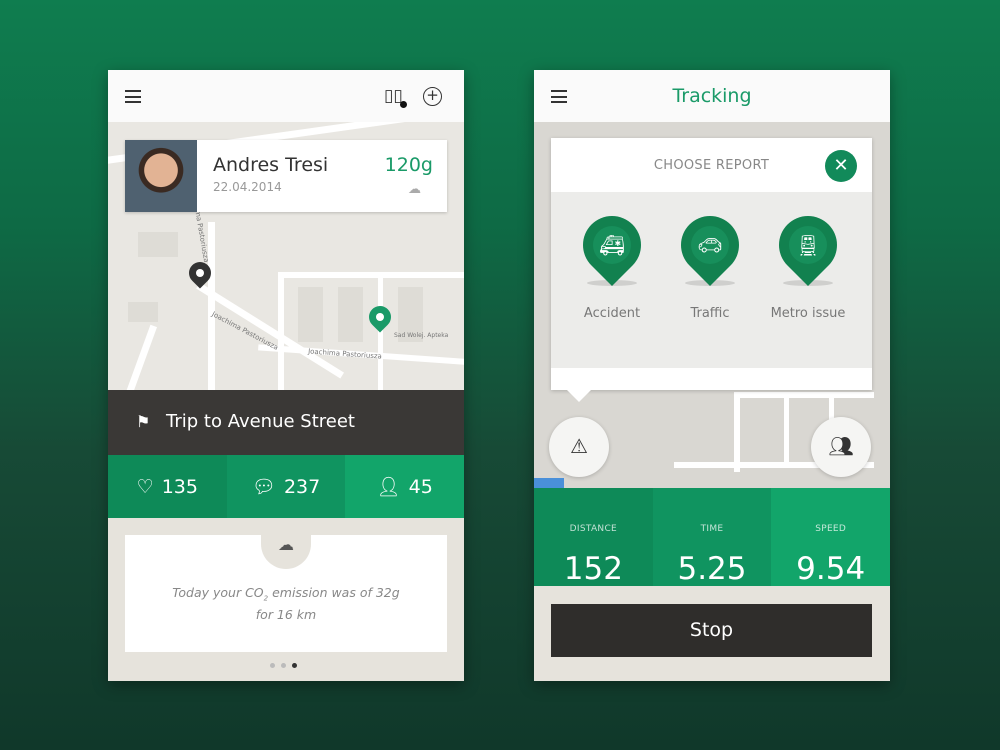 Image resolution: width=1000 pixels, height=750 pixels. What do you see at coordinates (432, 96) in the screenshot?
I see `add-icon: +` at bounding box center [432, 96].